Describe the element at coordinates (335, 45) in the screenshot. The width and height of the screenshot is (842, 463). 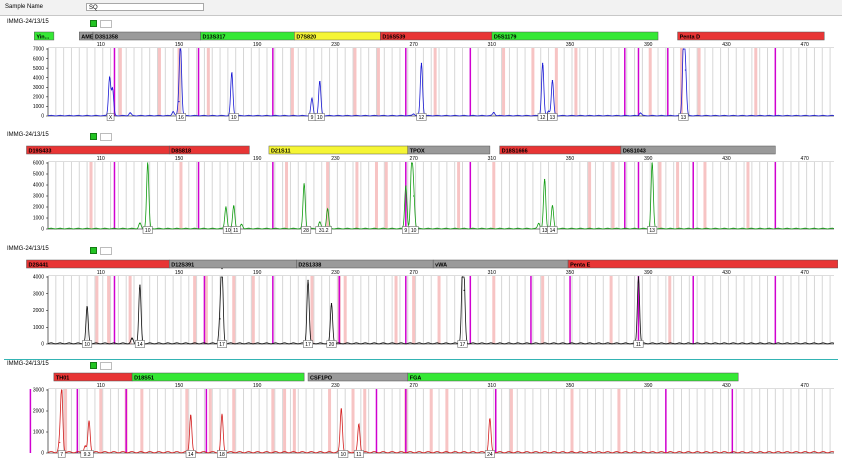
I see `bp-tick-label: 230` at that location.